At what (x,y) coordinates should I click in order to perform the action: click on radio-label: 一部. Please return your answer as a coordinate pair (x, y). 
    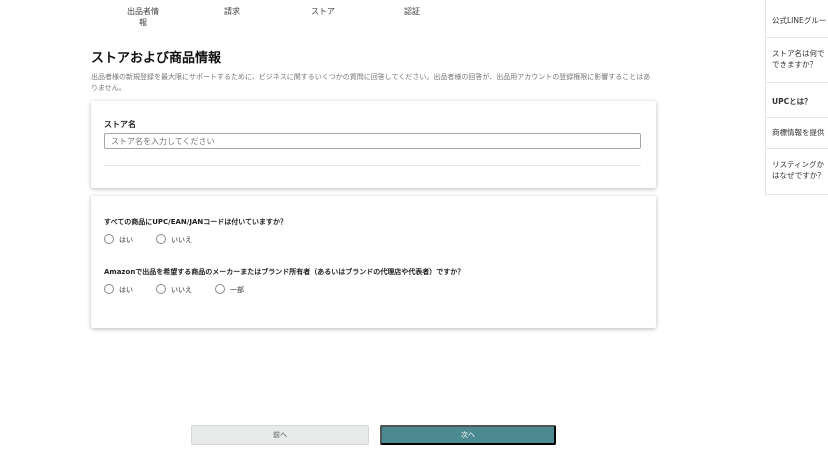
    Looking at the image, I should click on (237, 290).